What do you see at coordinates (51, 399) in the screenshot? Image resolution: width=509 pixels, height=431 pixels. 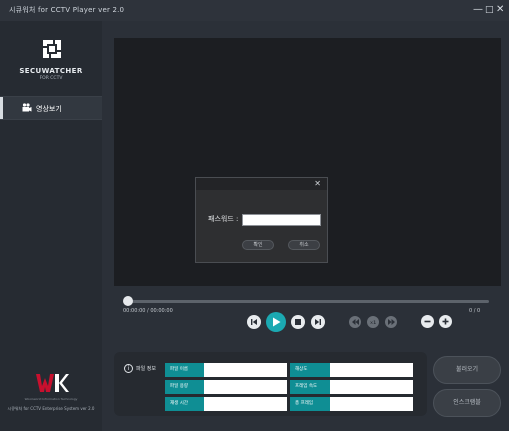 I see `vendor-tagline: Wooriworld Information Technology` at bounding box center [51, 399].